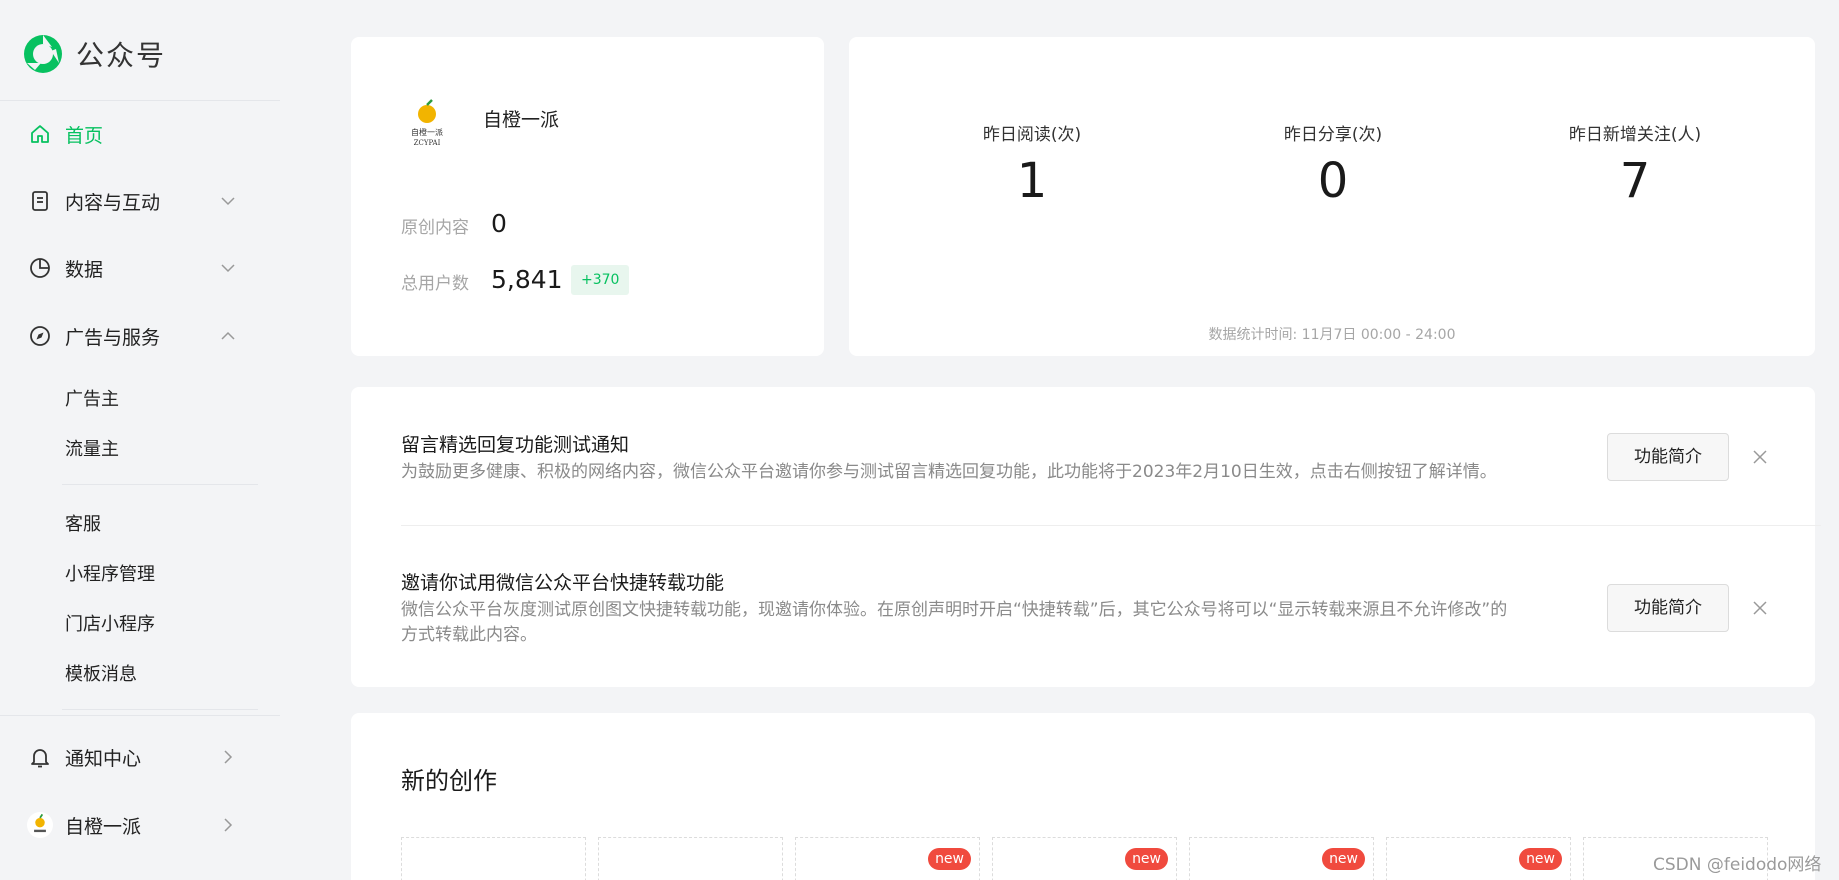 The height and width of the screenshot is (880, 1839). Describe the element at coordinates (40, 134) in the screenshot. I see `home-icon` at that location.